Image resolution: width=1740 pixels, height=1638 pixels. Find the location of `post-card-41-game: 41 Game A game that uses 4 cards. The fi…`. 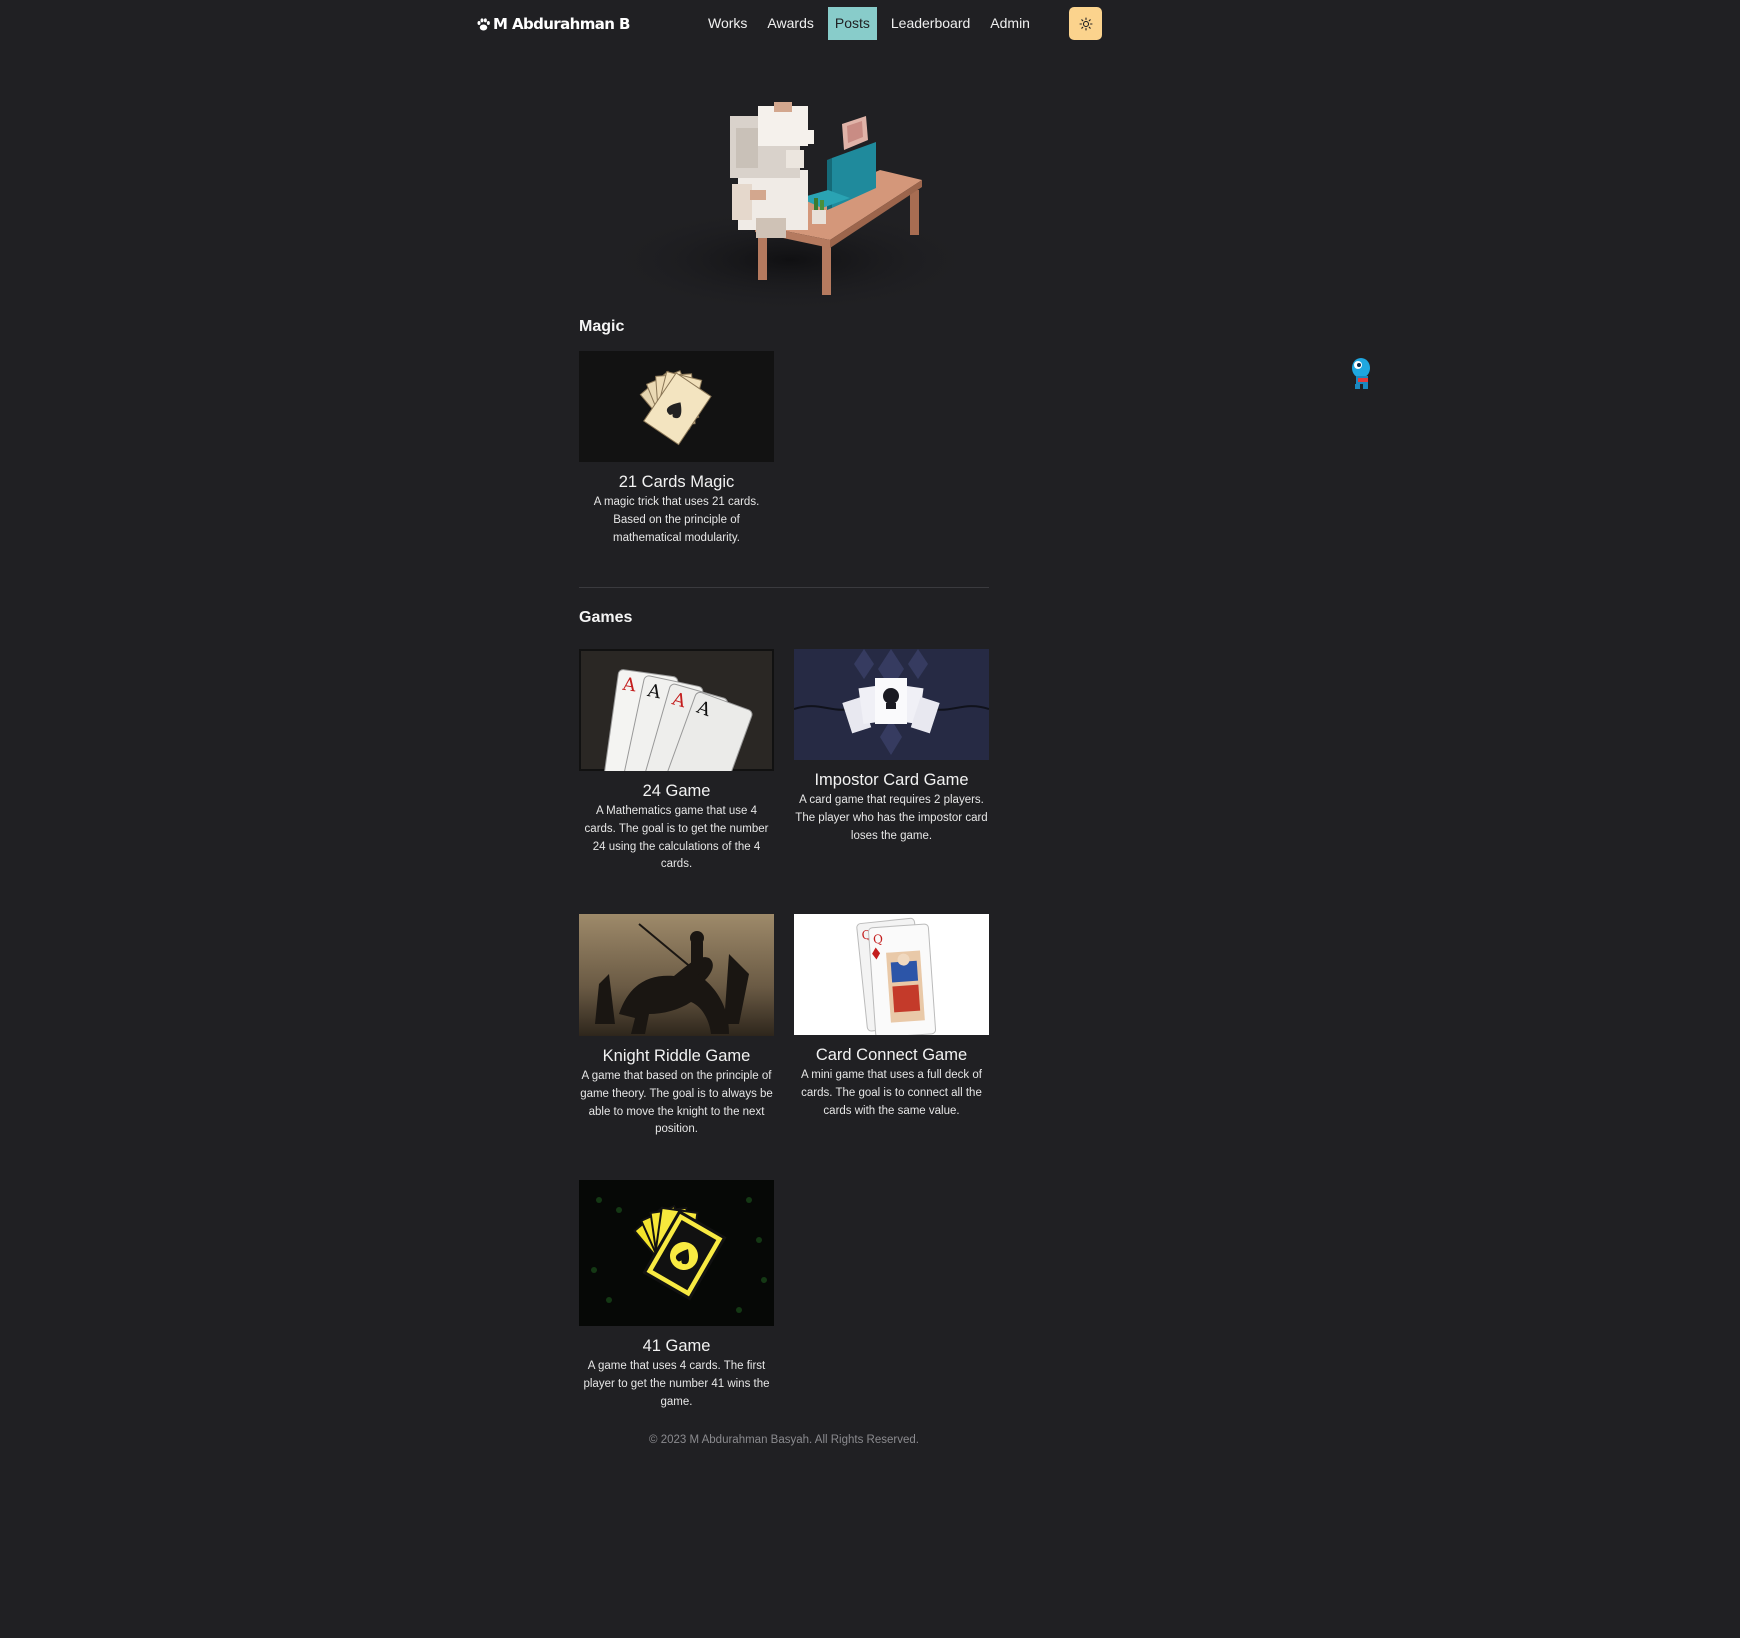

post-card-41-game: 41 Game A game that uses 4 cards. The fi… is located at coordinates (676, 1295).